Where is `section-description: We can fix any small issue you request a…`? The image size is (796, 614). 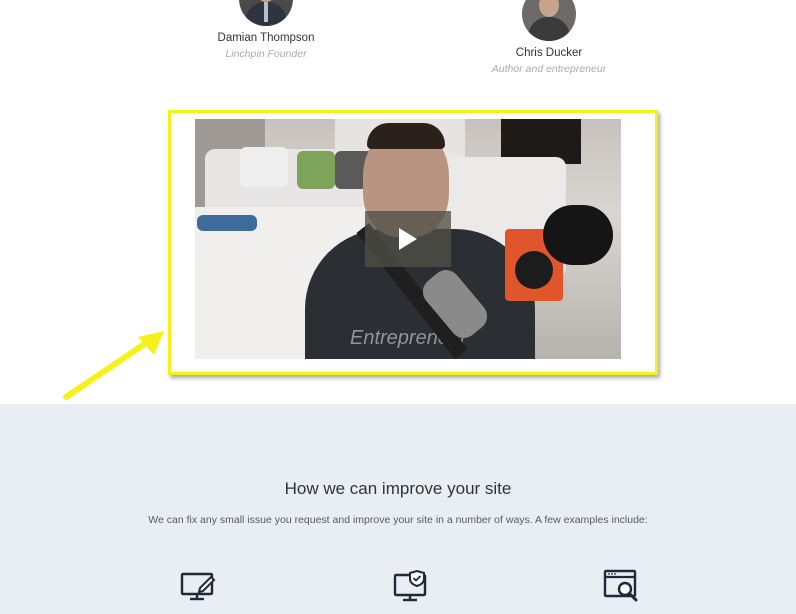
section-description: We can fix any small issue you request a… is located at coordinates (398, 520).